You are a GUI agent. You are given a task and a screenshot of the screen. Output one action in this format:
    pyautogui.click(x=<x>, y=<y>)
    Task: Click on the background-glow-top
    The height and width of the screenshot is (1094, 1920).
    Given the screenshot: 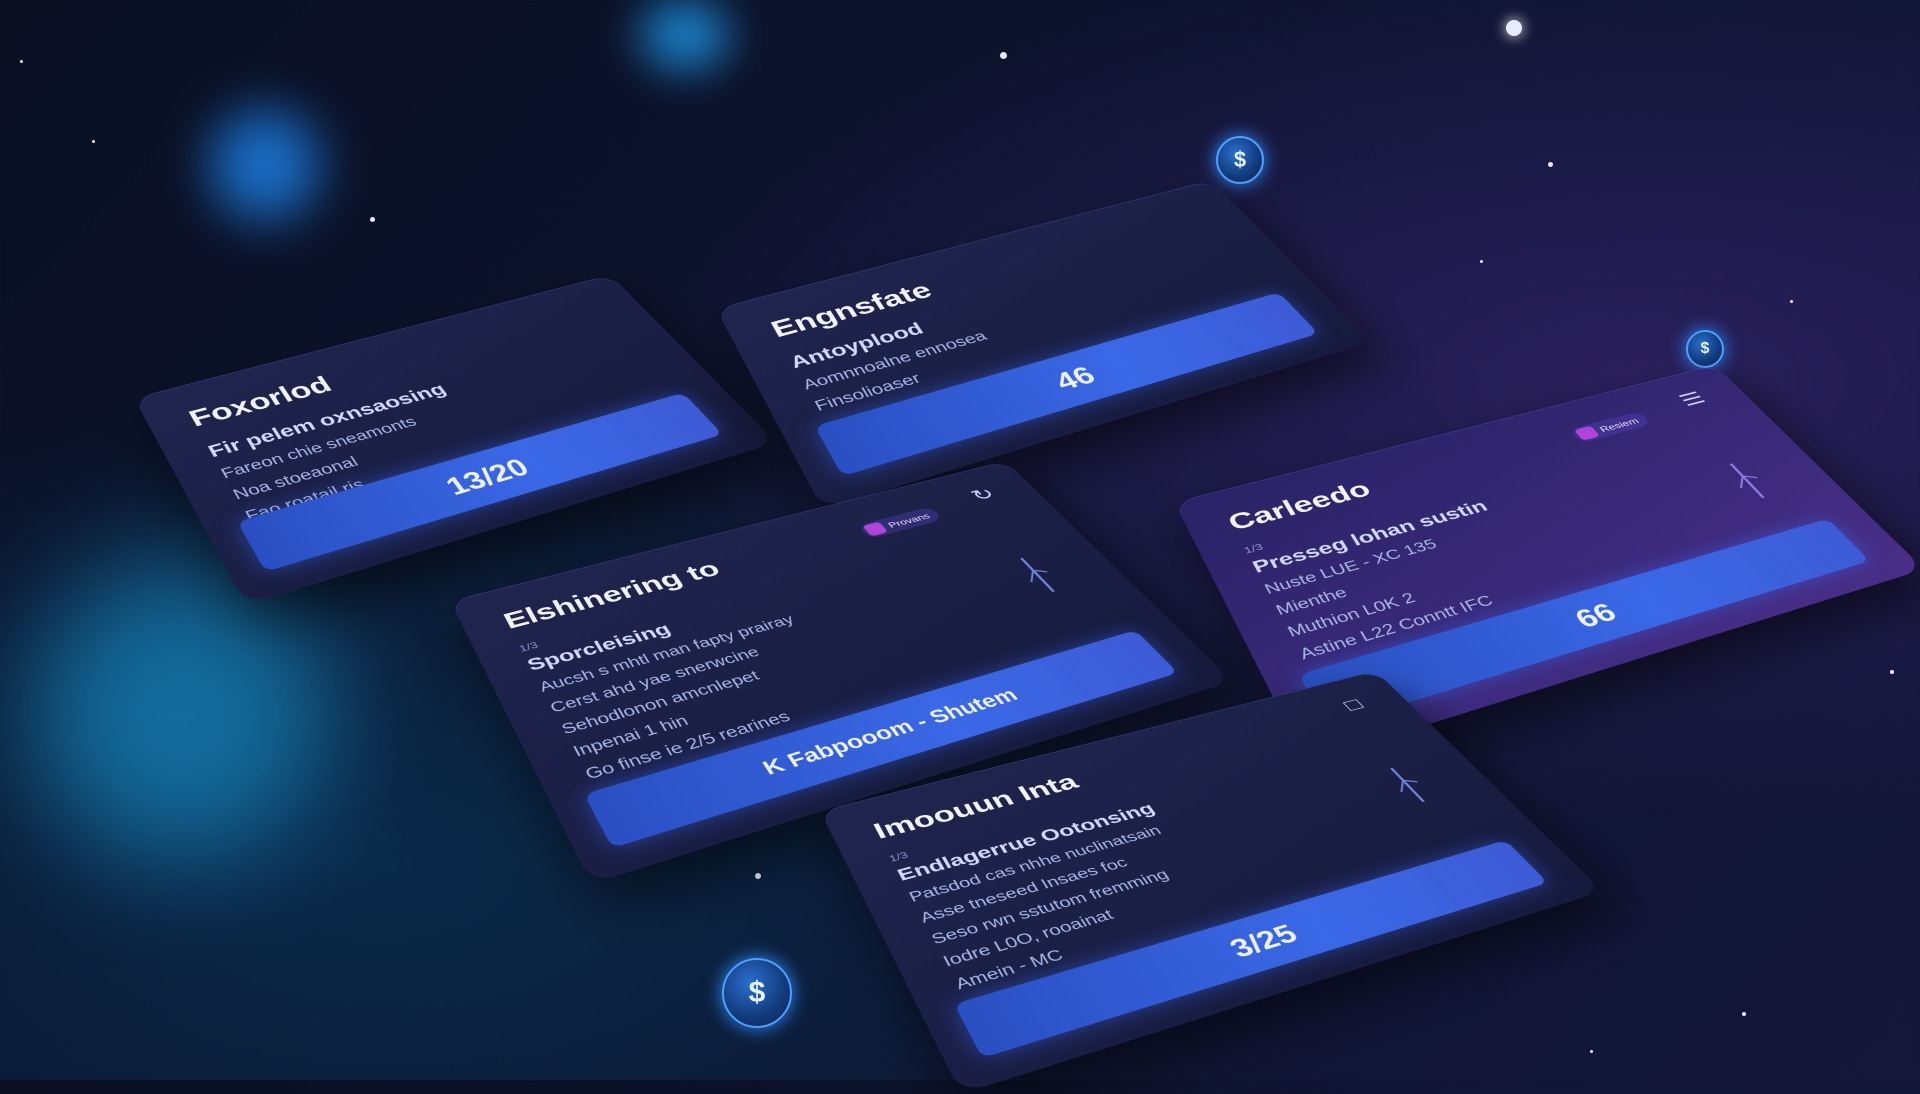 What is the action you would take?
    pyautogui.click(x=685, y=35)
    